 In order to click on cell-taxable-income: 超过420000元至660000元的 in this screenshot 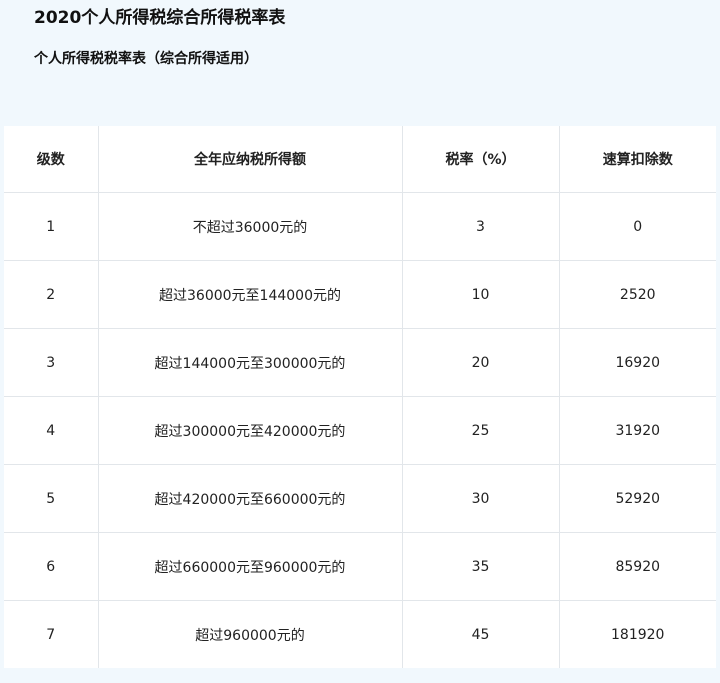, I will do `click(250, 498)`.